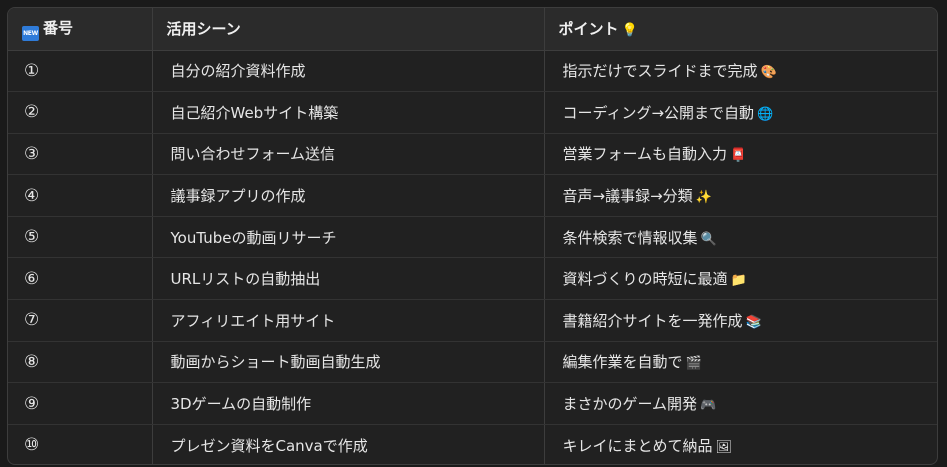 This screenshot has height=467, width=947. I want to click on row-point-text: 指示だけでスライドまで完成, so click(660, 71).